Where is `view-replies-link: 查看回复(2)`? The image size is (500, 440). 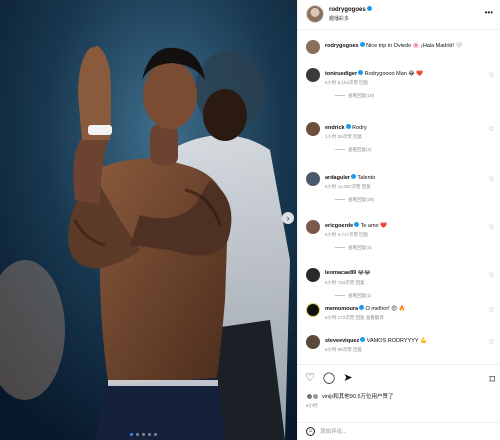
view-replies-link: 查看回复(2) is located at coordinates (353, 150).